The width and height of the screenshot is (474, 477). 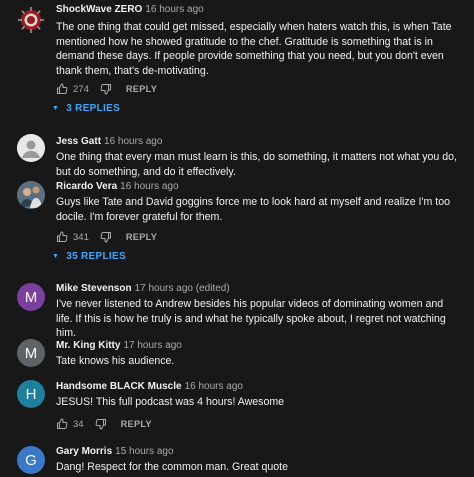 I want to click on like-count: 274, so click(x=81, y=89).